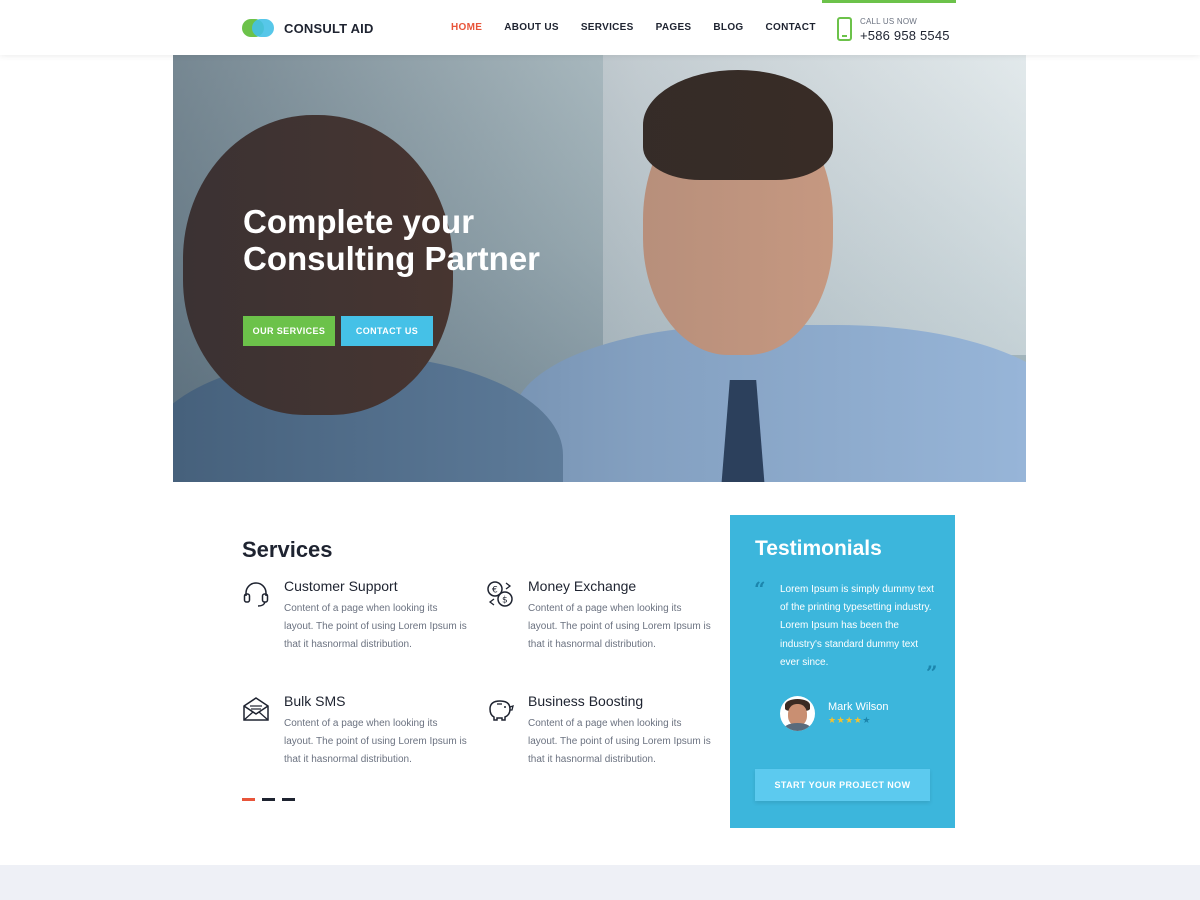 This screenshot has width=1200, height=900. What do you see at coordinates (797, 713) in the screenshot?
I see `avatar` at bounding box center [797, 713].